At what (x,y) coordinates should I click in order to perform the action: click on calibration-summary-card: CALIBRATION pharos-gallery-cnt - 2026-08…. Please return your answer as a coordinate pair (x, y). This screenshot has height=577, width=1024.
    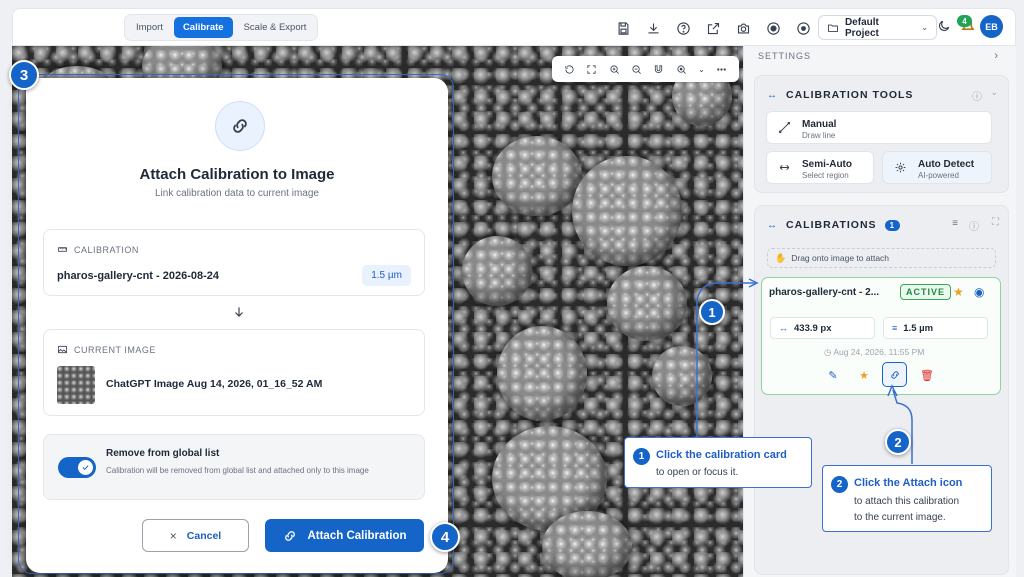
    Looking at the image, I should click on (234, 262).